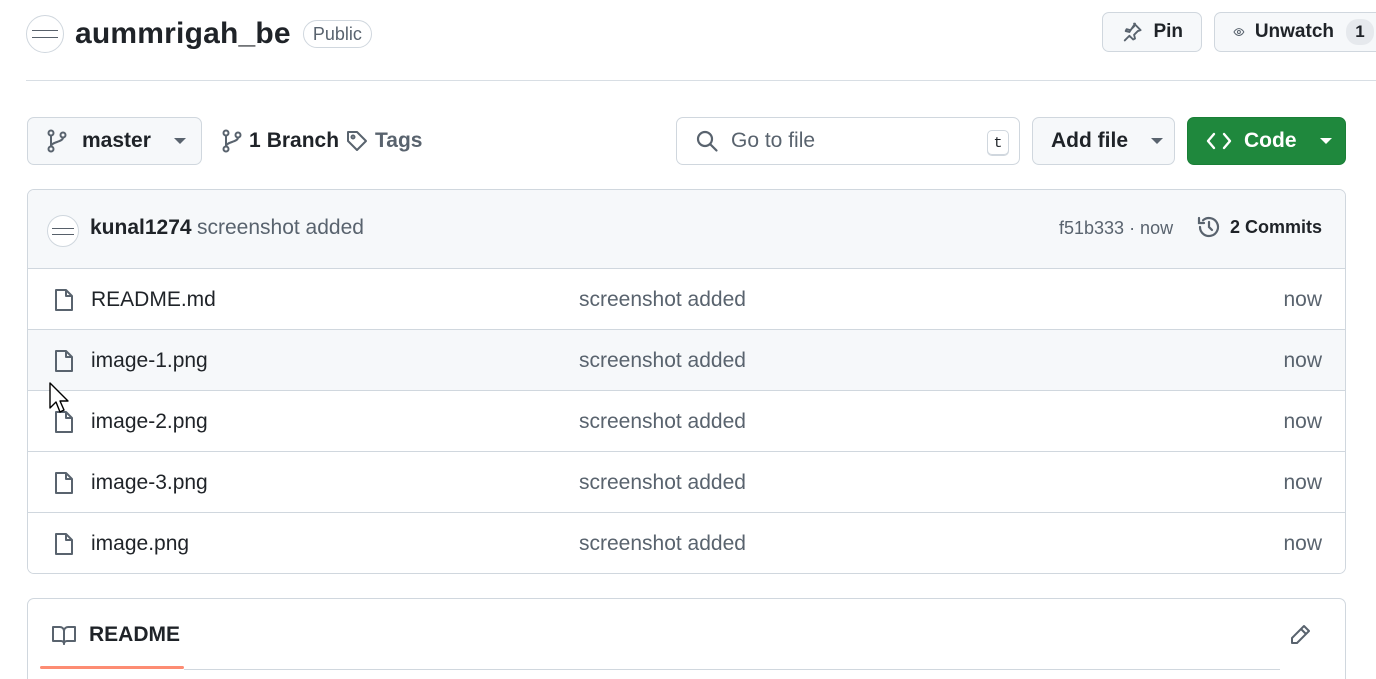 Image resolution: width=1376 pixels, height=679 pixels. What do you see at coordinates (1152, 32) in the screenshot?
I see `pin-button: Pin` at bounding box center [1152, 32].